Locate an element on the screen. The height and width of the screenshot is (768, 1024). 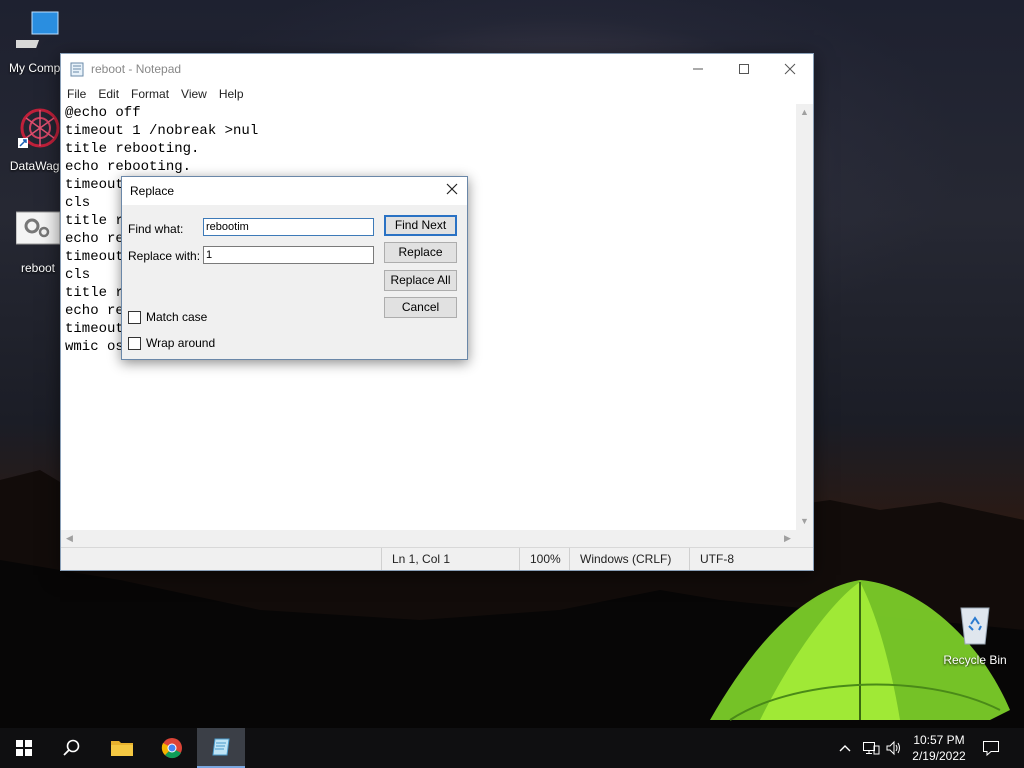
notification-icon is located at coordinates (991, 749).